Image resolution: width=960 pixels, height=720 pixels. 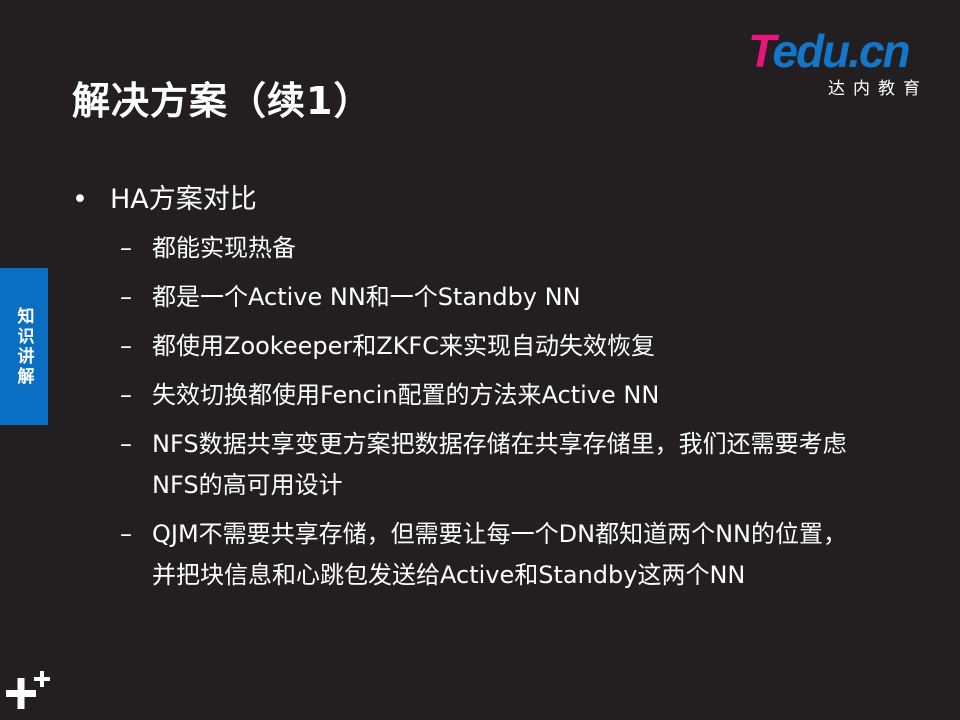 What do you see at coordinates (28, 690) in the screenshot?
I see `plus-icon` at bounding box center [28, 690].